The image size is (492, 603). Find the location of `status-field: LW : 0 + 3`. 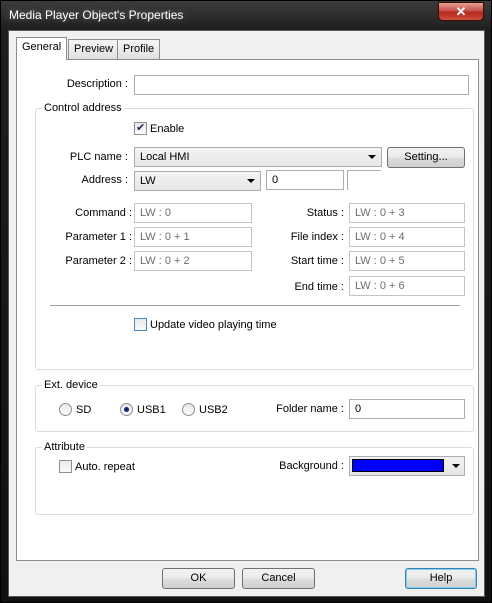

status-field: LW : 0 + 3 is located at coordinates (407, 213).